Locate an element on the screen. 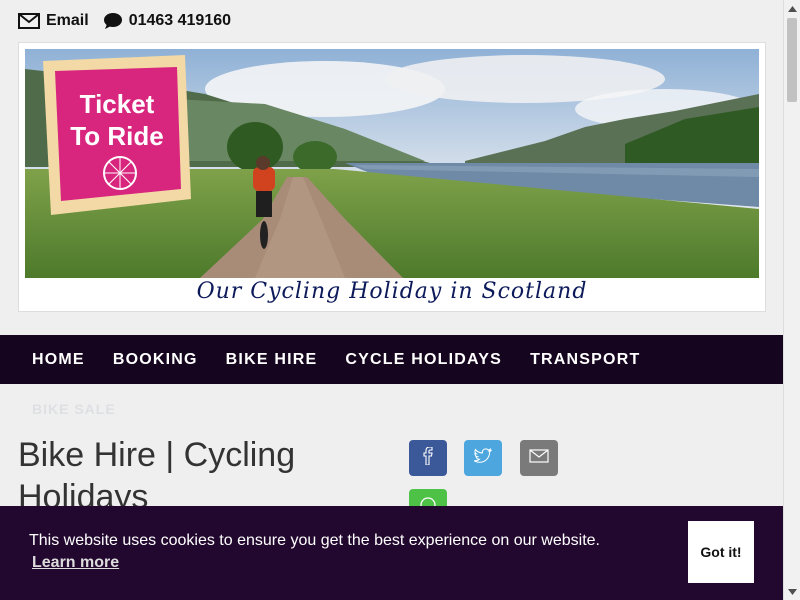  scroll-up-arrow-icon is located at coordinates (792, 8).